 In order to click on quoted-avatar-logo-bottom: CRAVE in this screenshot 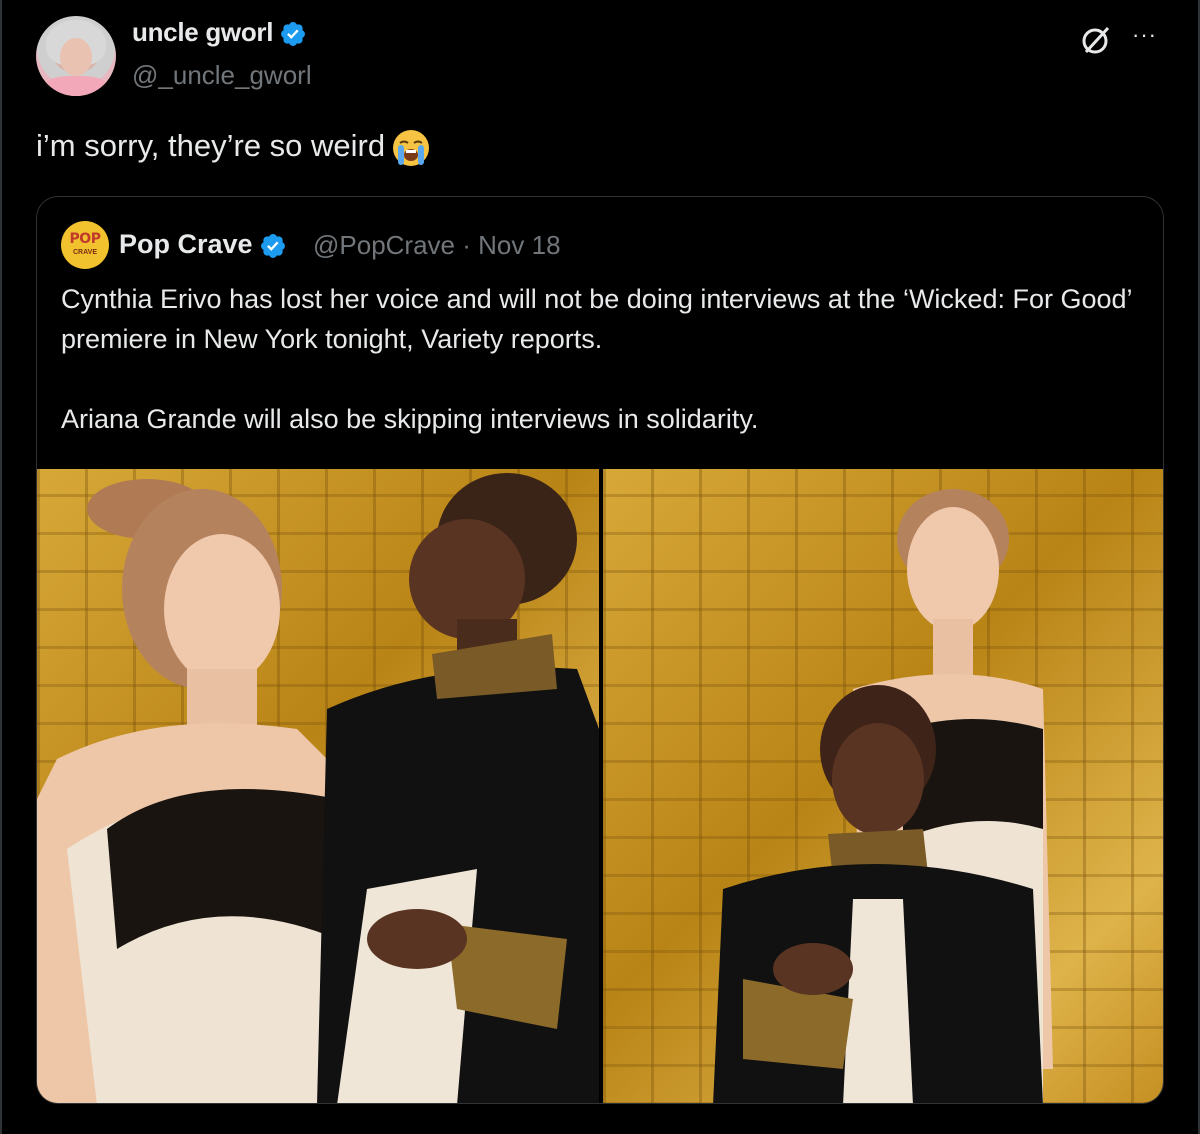, I will do `click(85, 252)`.